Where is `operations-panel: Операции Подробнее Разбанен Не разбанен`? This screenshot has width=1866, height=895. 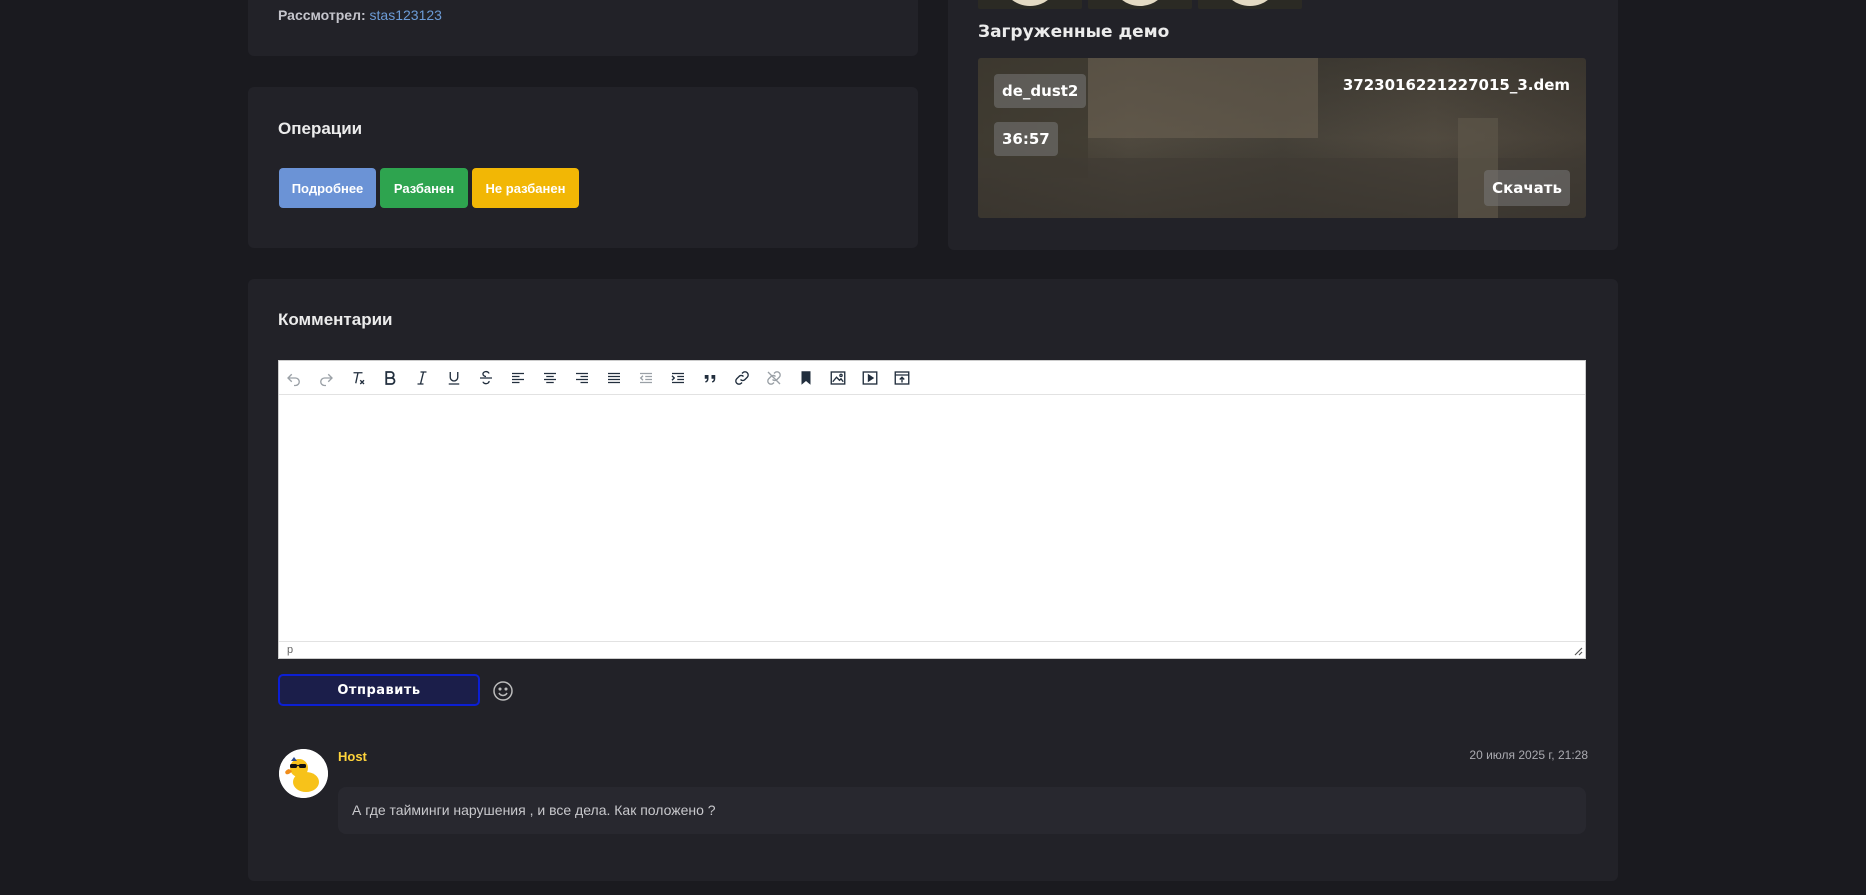
operations-panel: Операции Подробнее Разбанен Не разбанен is located at coordinates (583, 167).